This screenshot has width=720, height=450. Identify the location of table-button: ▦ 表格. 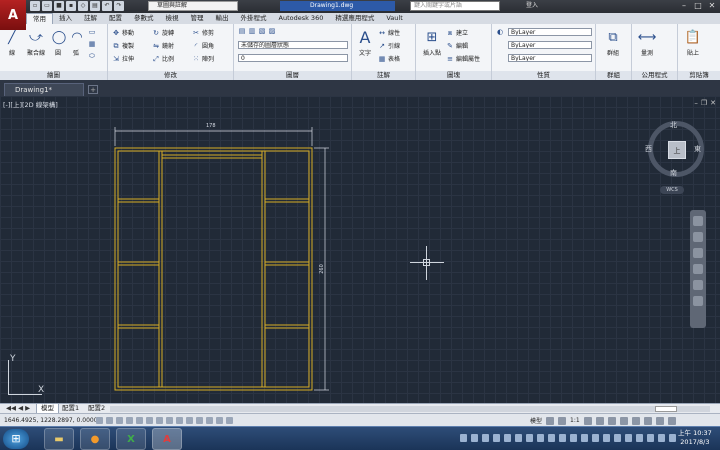
(389, 59).